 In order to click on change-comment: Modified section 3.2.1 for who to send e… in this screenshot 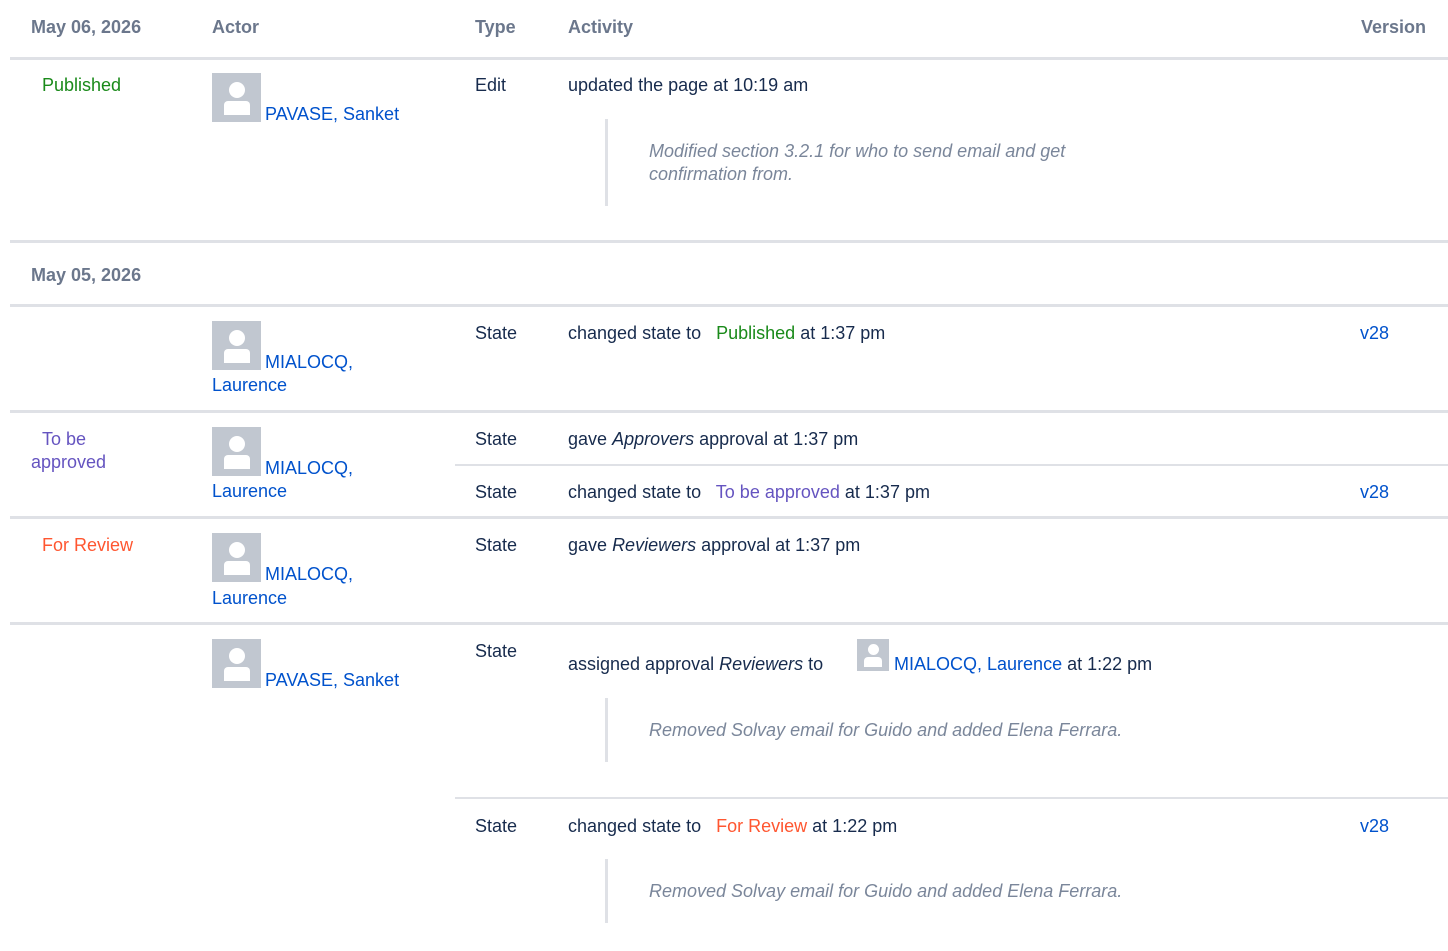, I will do `click(845, 162)`.